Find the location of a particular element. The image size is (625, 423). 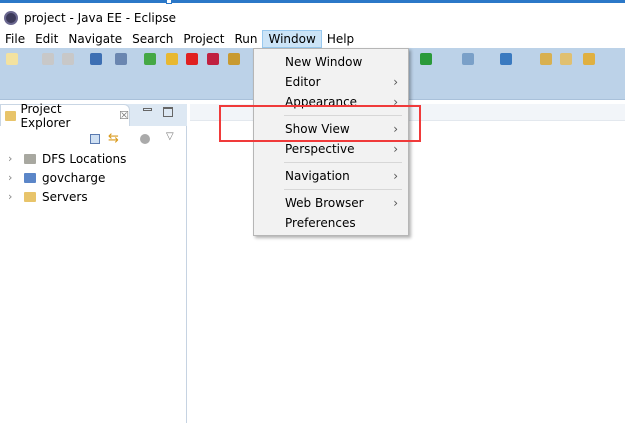

menu-item-web-browser: Web Browser › is located at coordinates (331, 203).